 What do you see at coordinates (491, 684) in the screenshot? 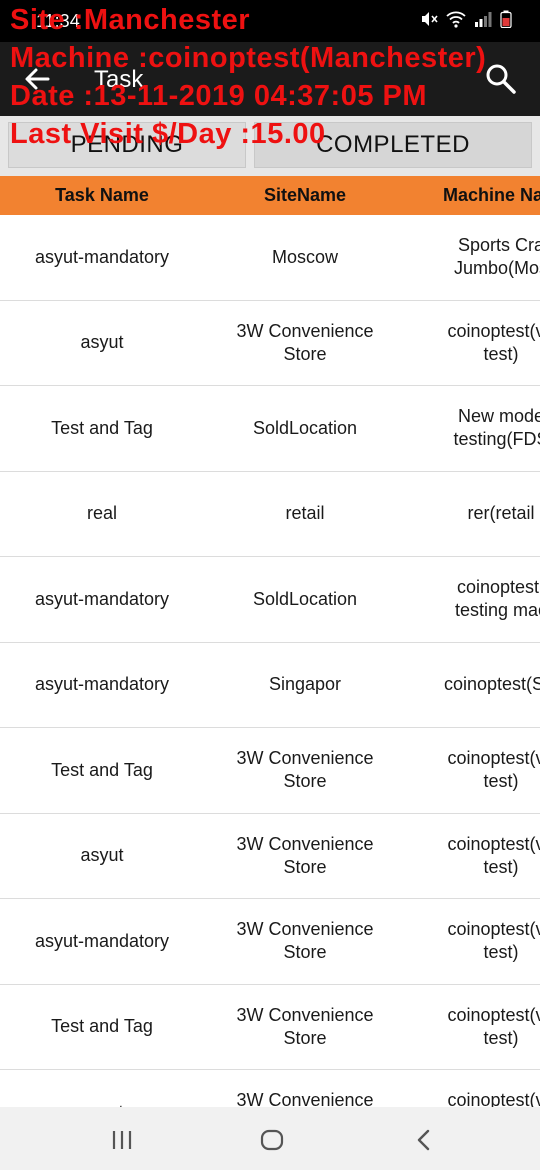
I see `machine-name-cell: coinoptest(Sin` at bounding box center [491, 684].